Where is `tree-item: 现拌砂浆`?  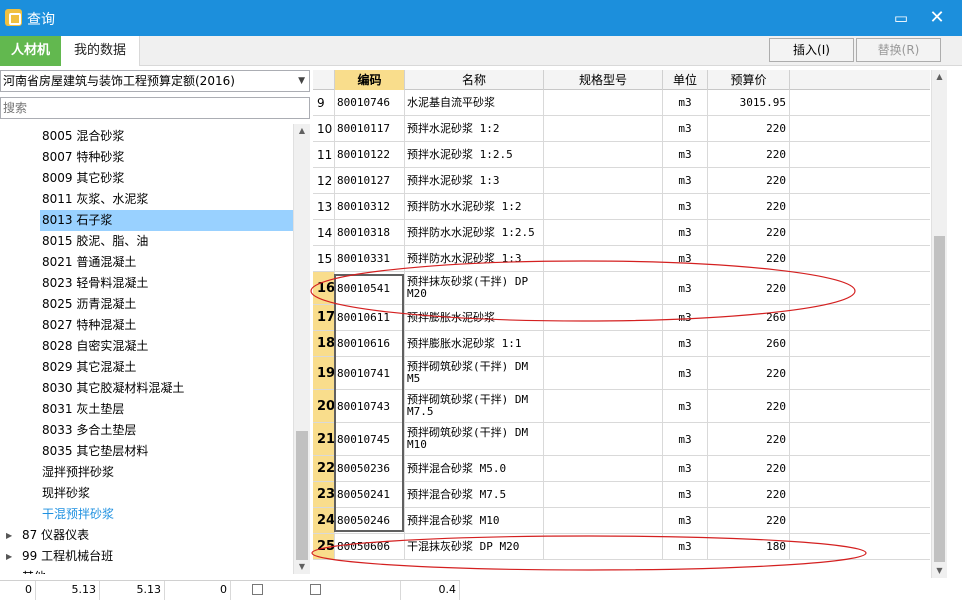
tree-item: 现拌砂浆 is located at coordinates (146, 493).